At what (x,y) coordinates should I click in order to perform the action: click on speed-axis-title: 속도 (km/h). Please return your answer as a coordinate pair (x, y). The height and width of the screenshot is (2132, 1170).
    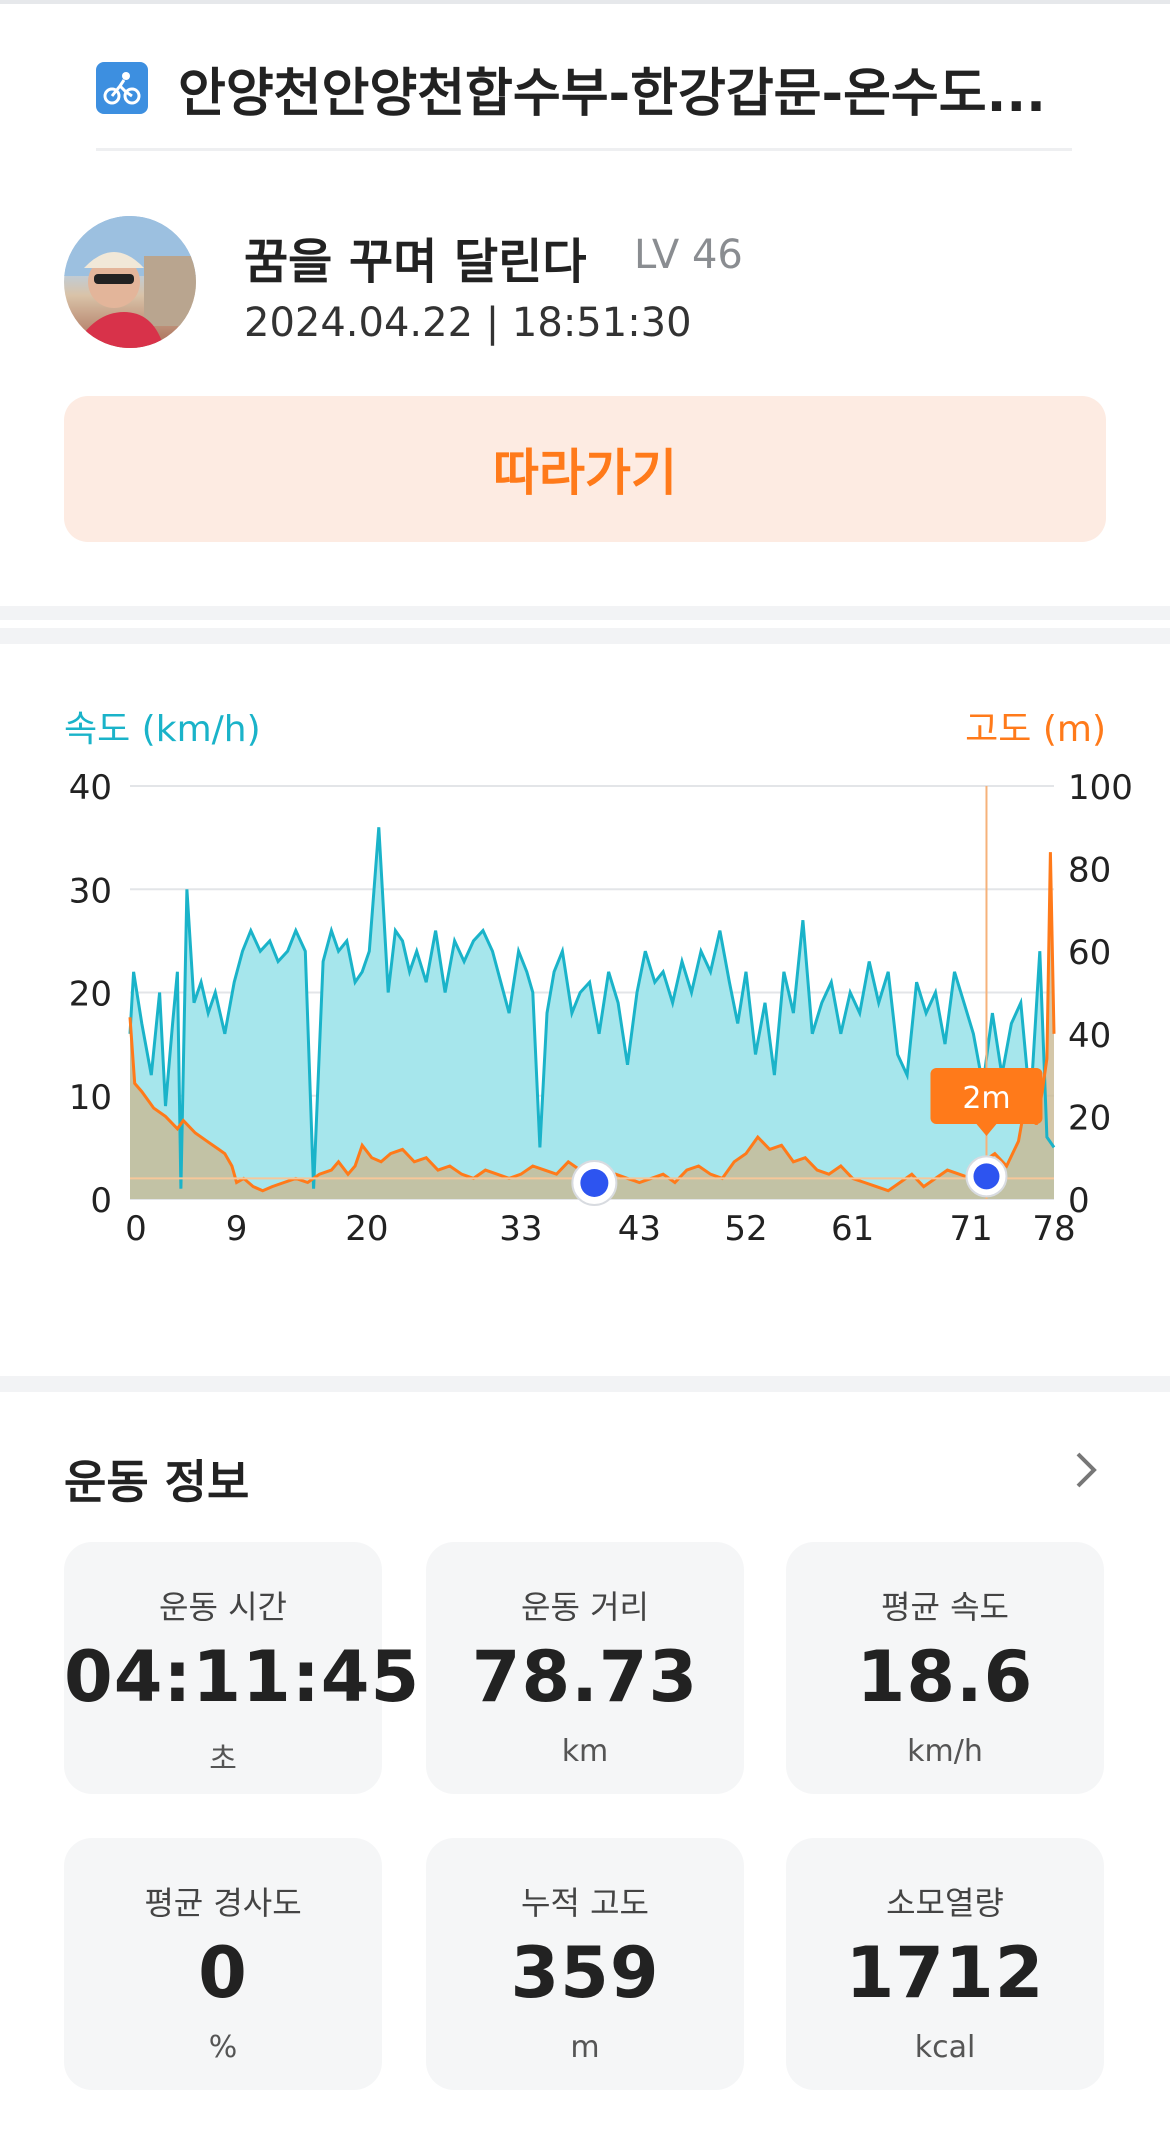
    Looking at the image, I should click on (162, 729).